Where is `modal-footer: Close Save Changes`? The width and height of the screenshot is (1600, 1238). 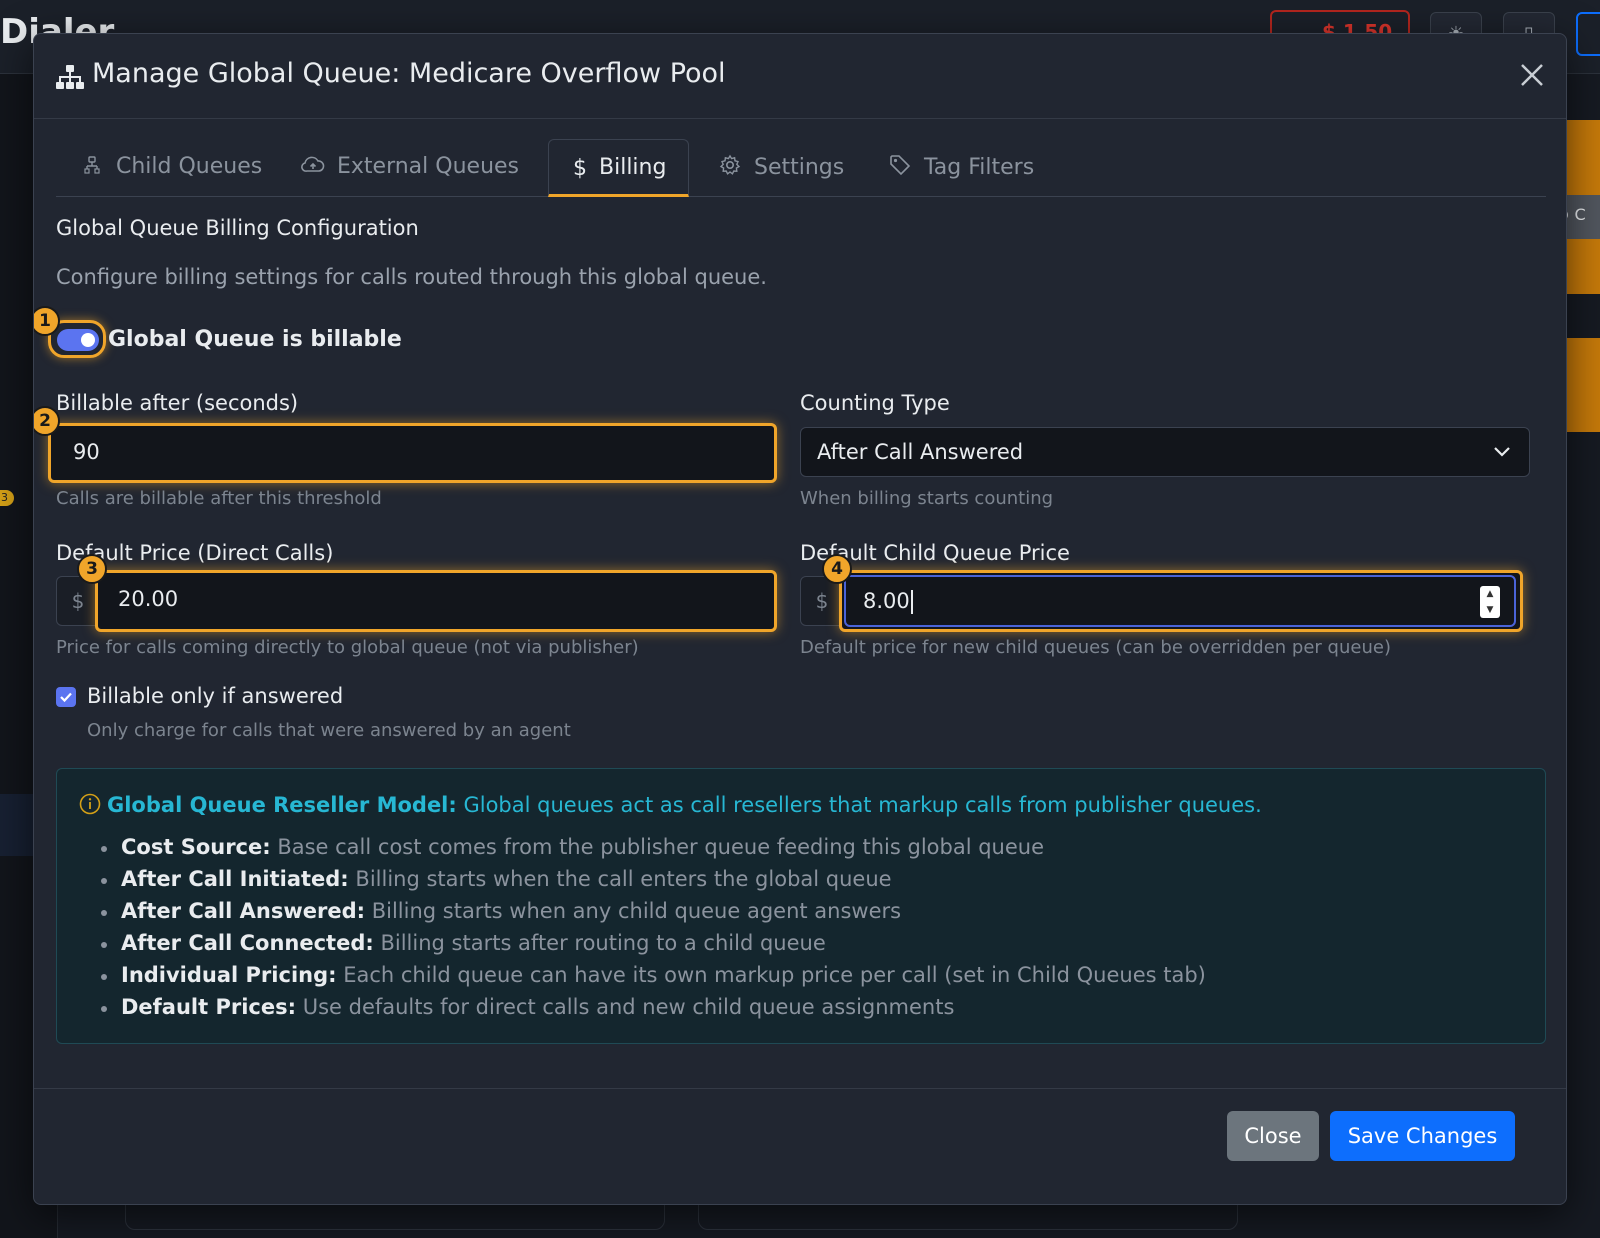
modal-footer: Close Save Changes is located at coordinates (800, 1146).